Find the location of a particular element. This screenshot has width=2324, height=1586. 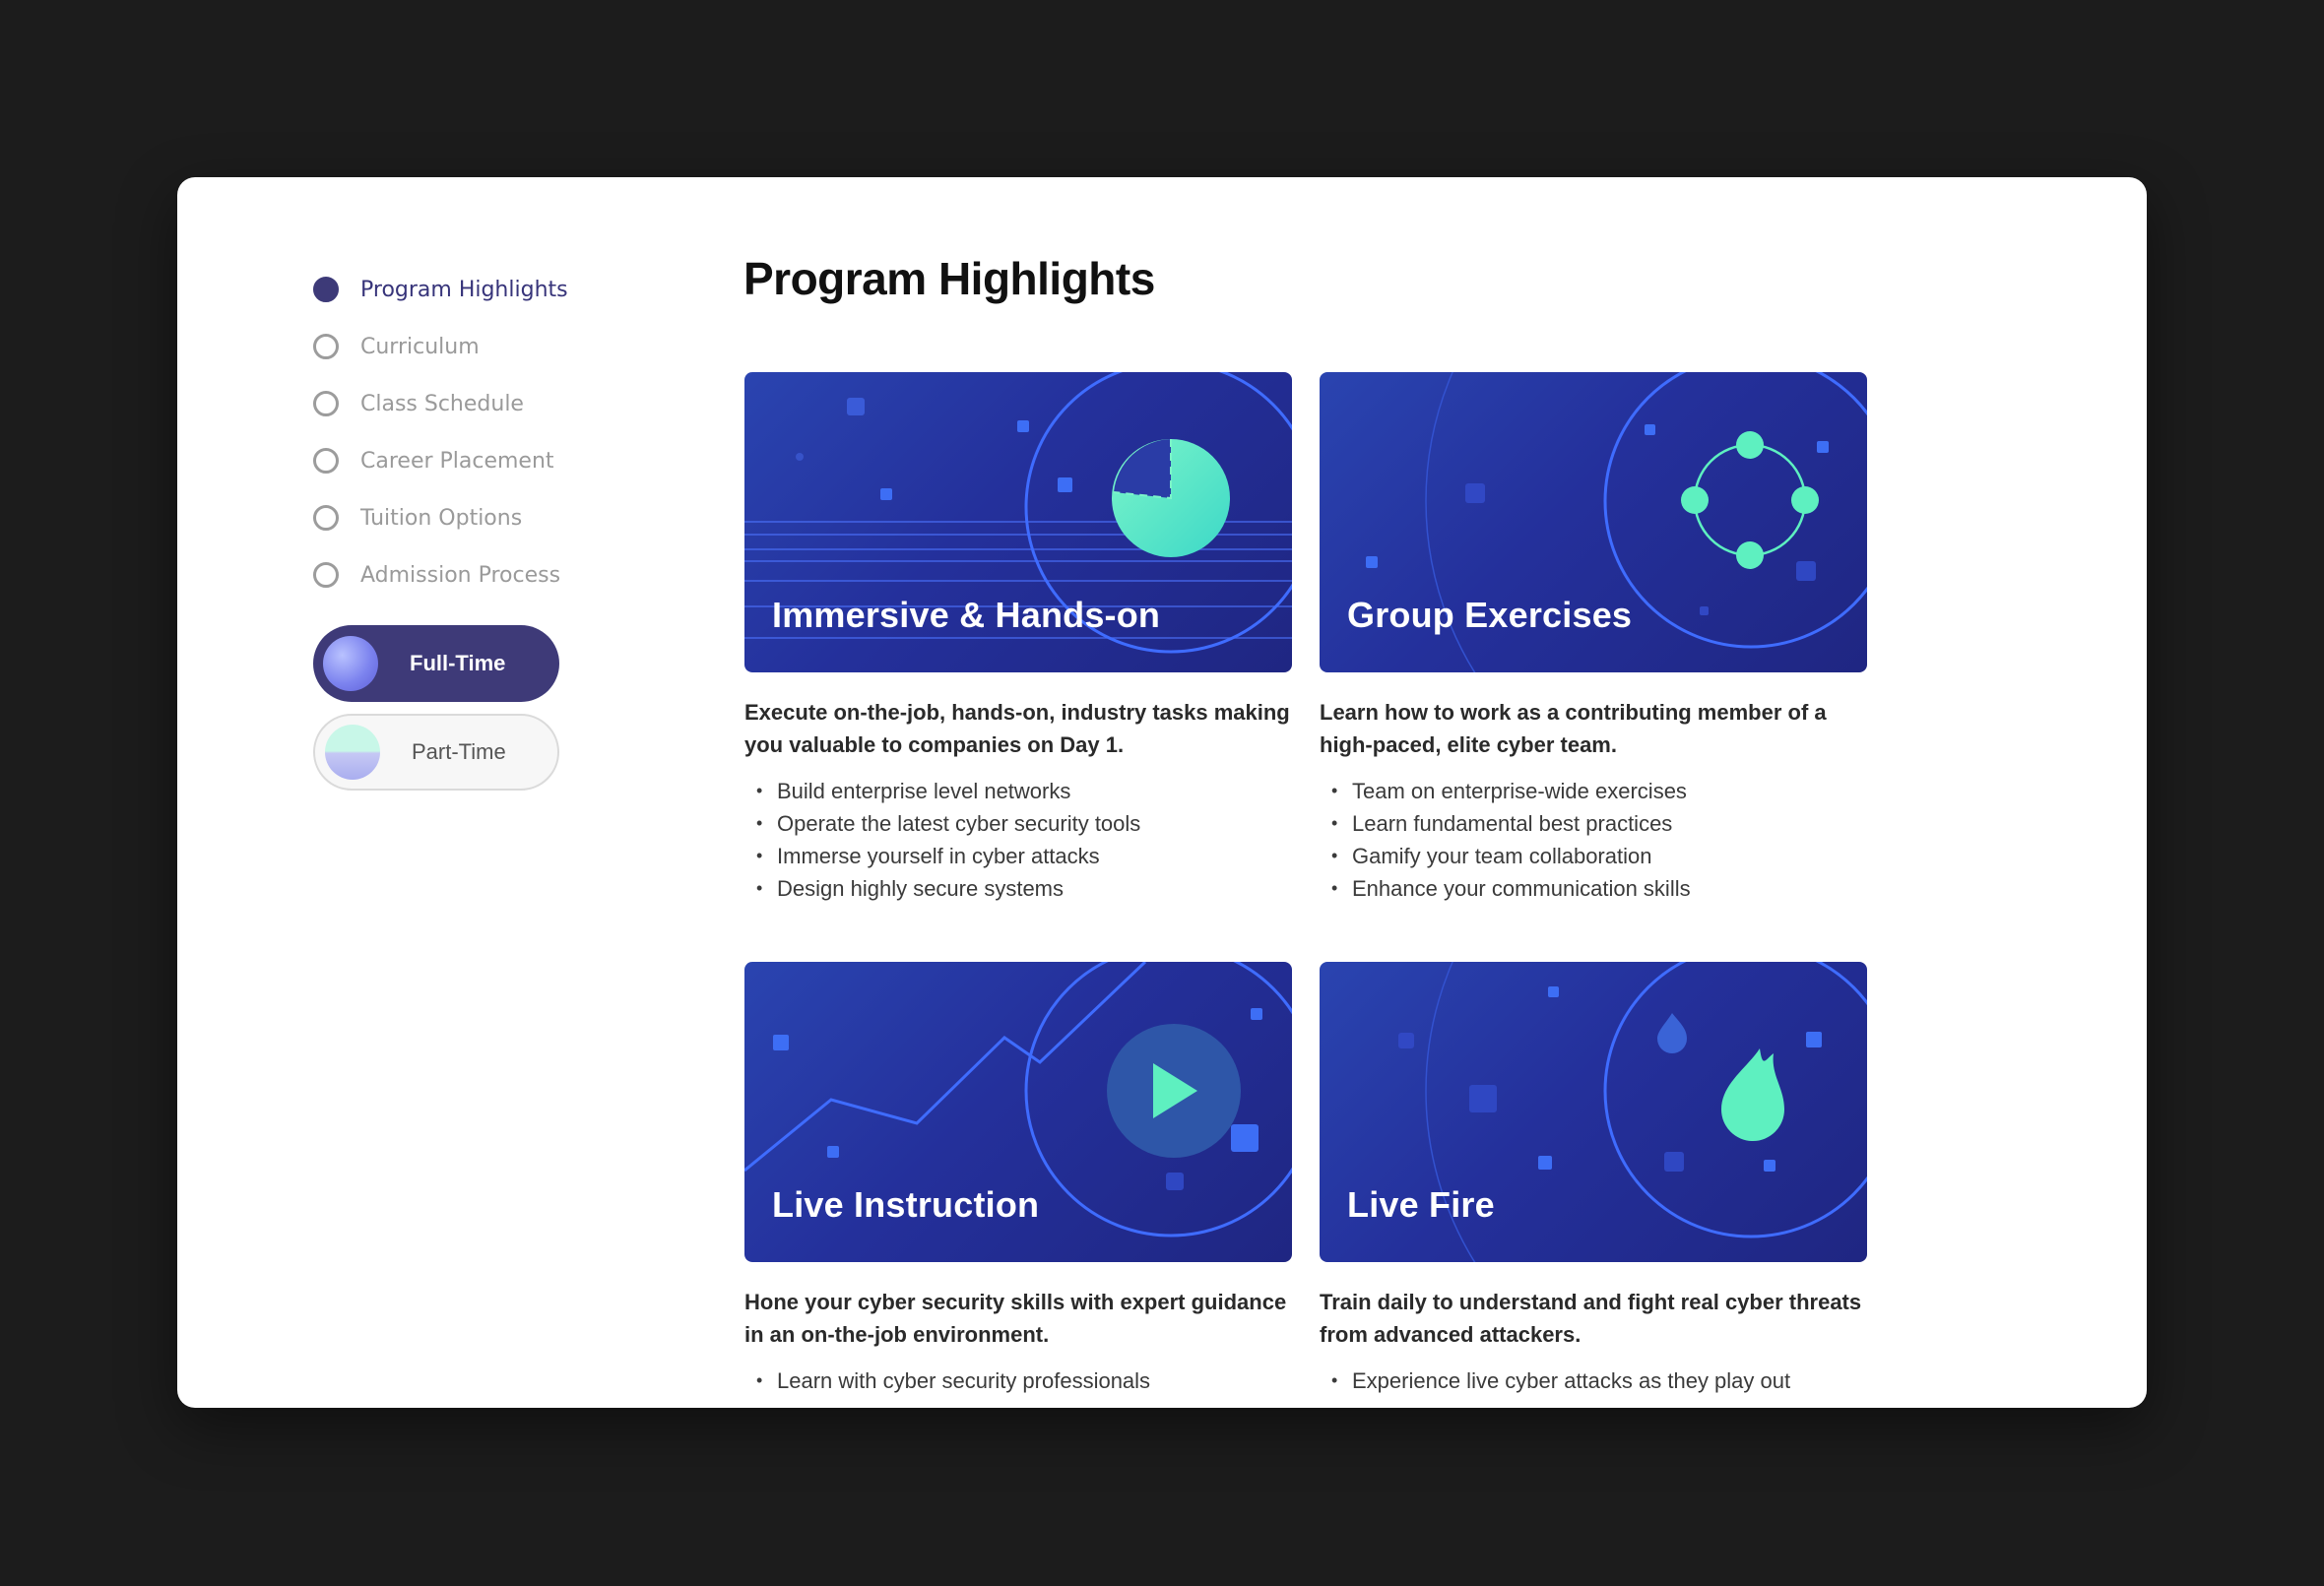

nav-item-program-highlights: Program Highlights is located at coordinates (461, 289).